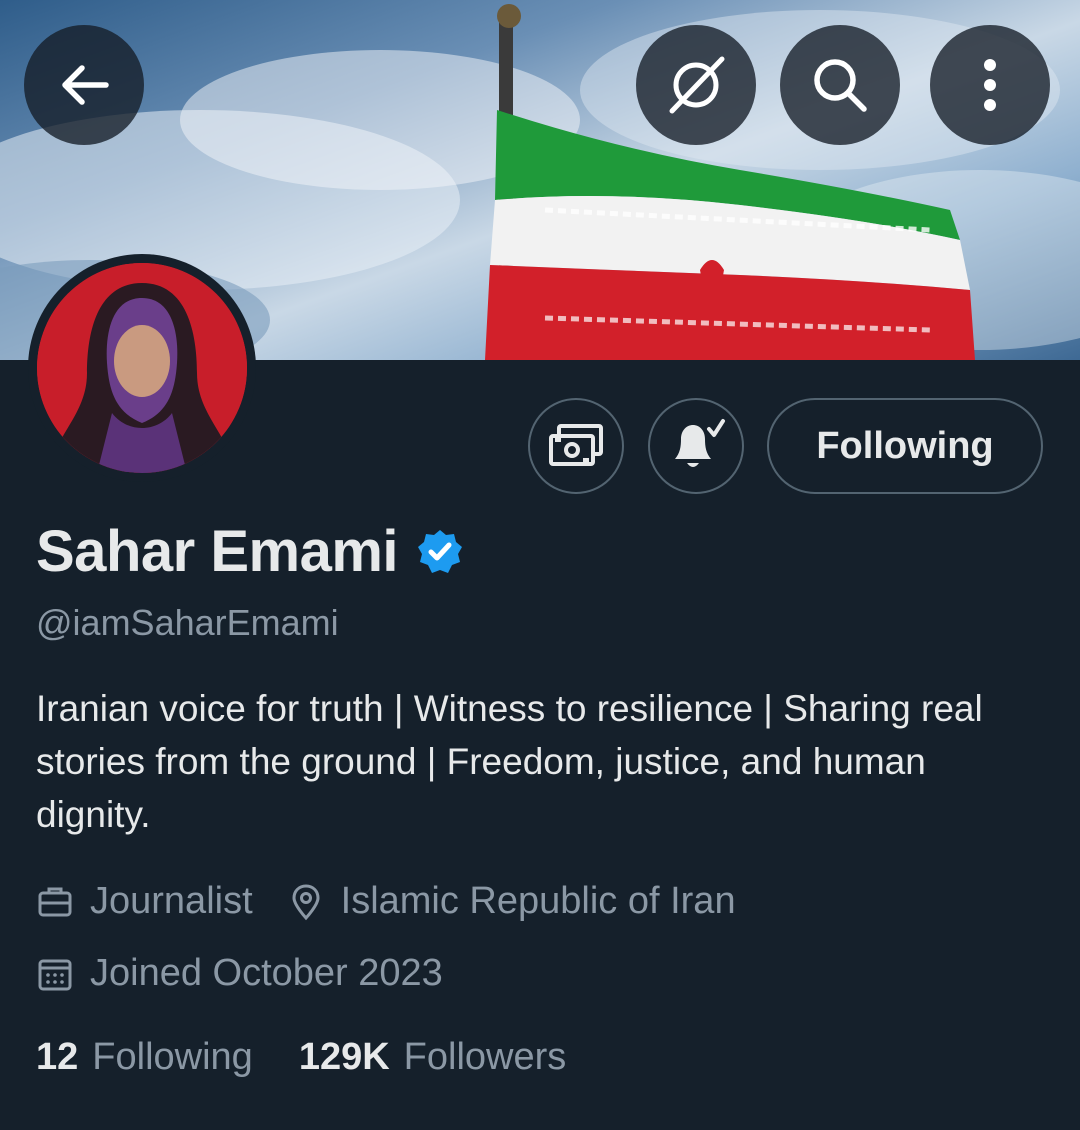 The width and height of the screenshot is (1080, 1130). I want to click on joined-text: Joined October 2023, so click(266, 973).